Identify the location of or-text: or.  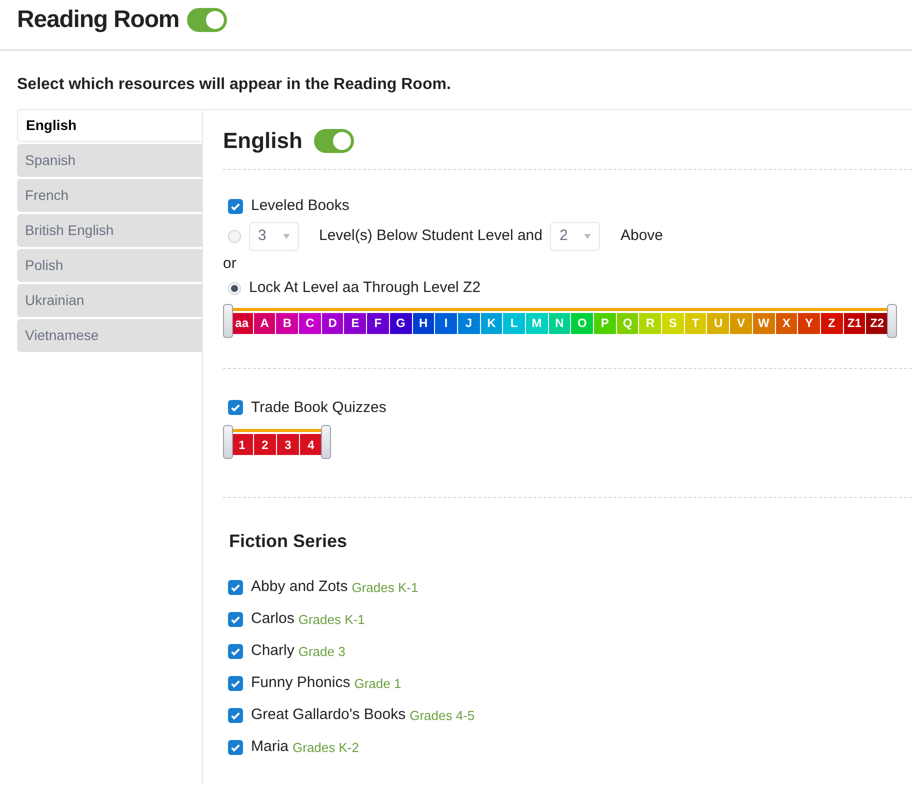
(230, 264).